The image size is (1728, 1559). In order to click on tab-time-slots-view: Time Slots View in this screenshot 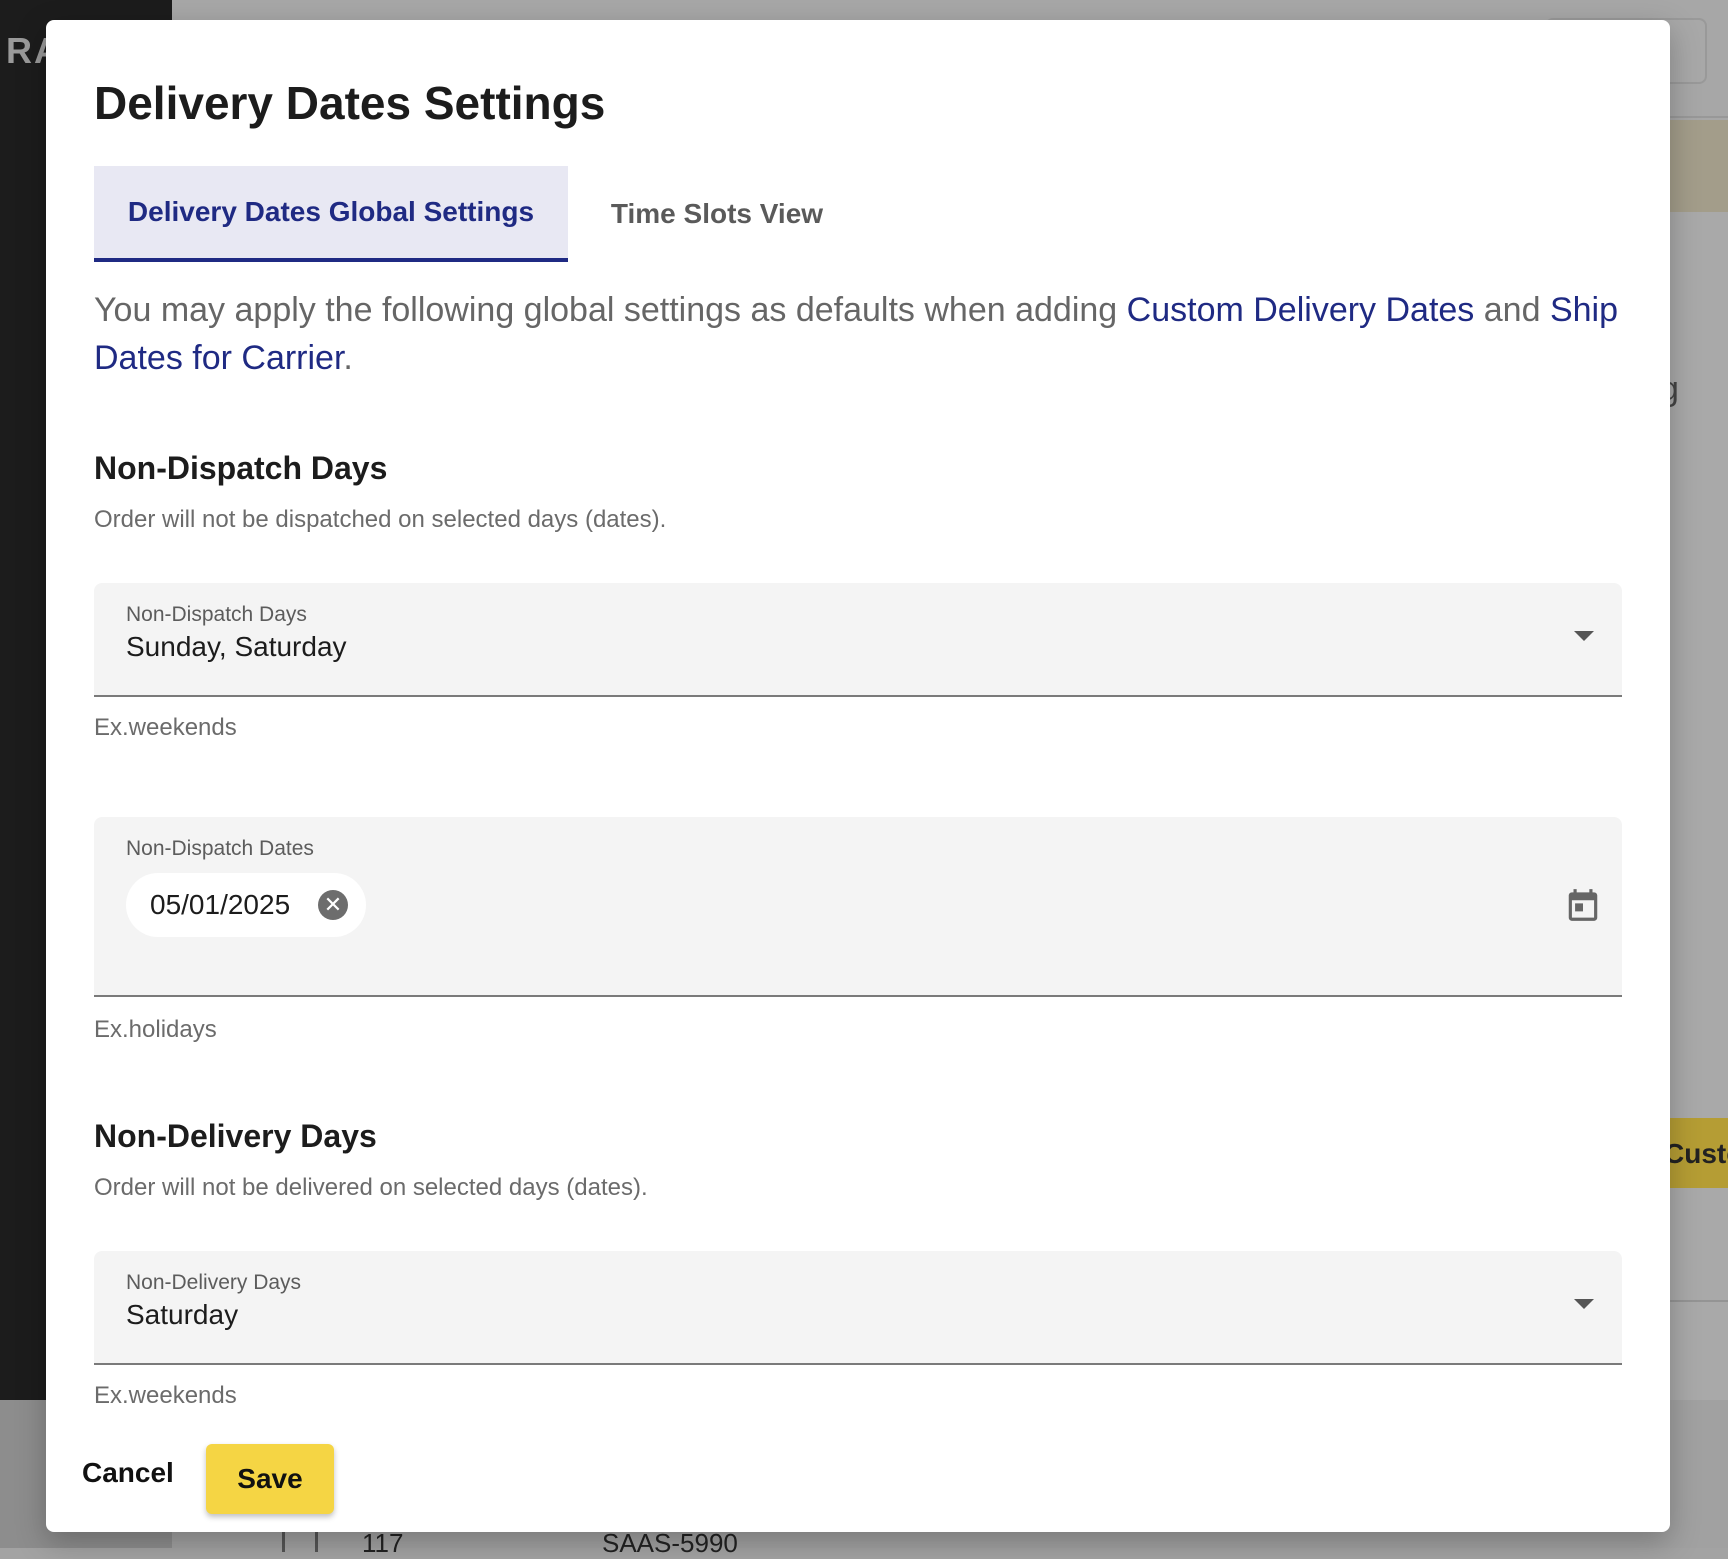, I will do `click(717, 214)`.